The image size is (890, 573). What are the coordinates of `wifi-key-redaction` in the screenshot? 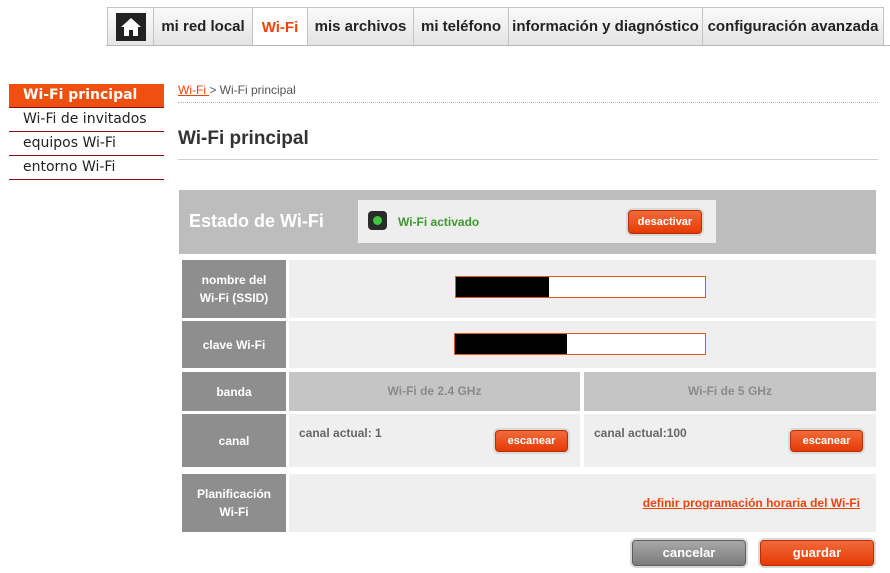 It's located at (511, 344).